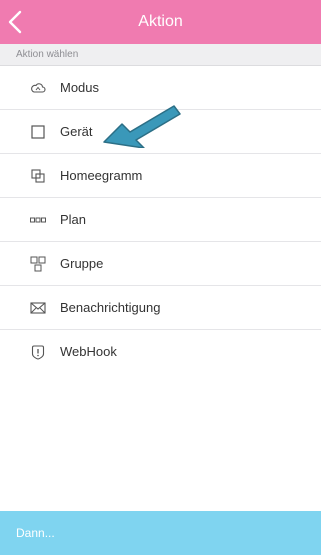 Image resolution: width=321 pixels, height=555 pixels. What do you see at coordinates (73, 219) in the screenshot?
I see `action-label: Plan` at bounding box center [73, 219].